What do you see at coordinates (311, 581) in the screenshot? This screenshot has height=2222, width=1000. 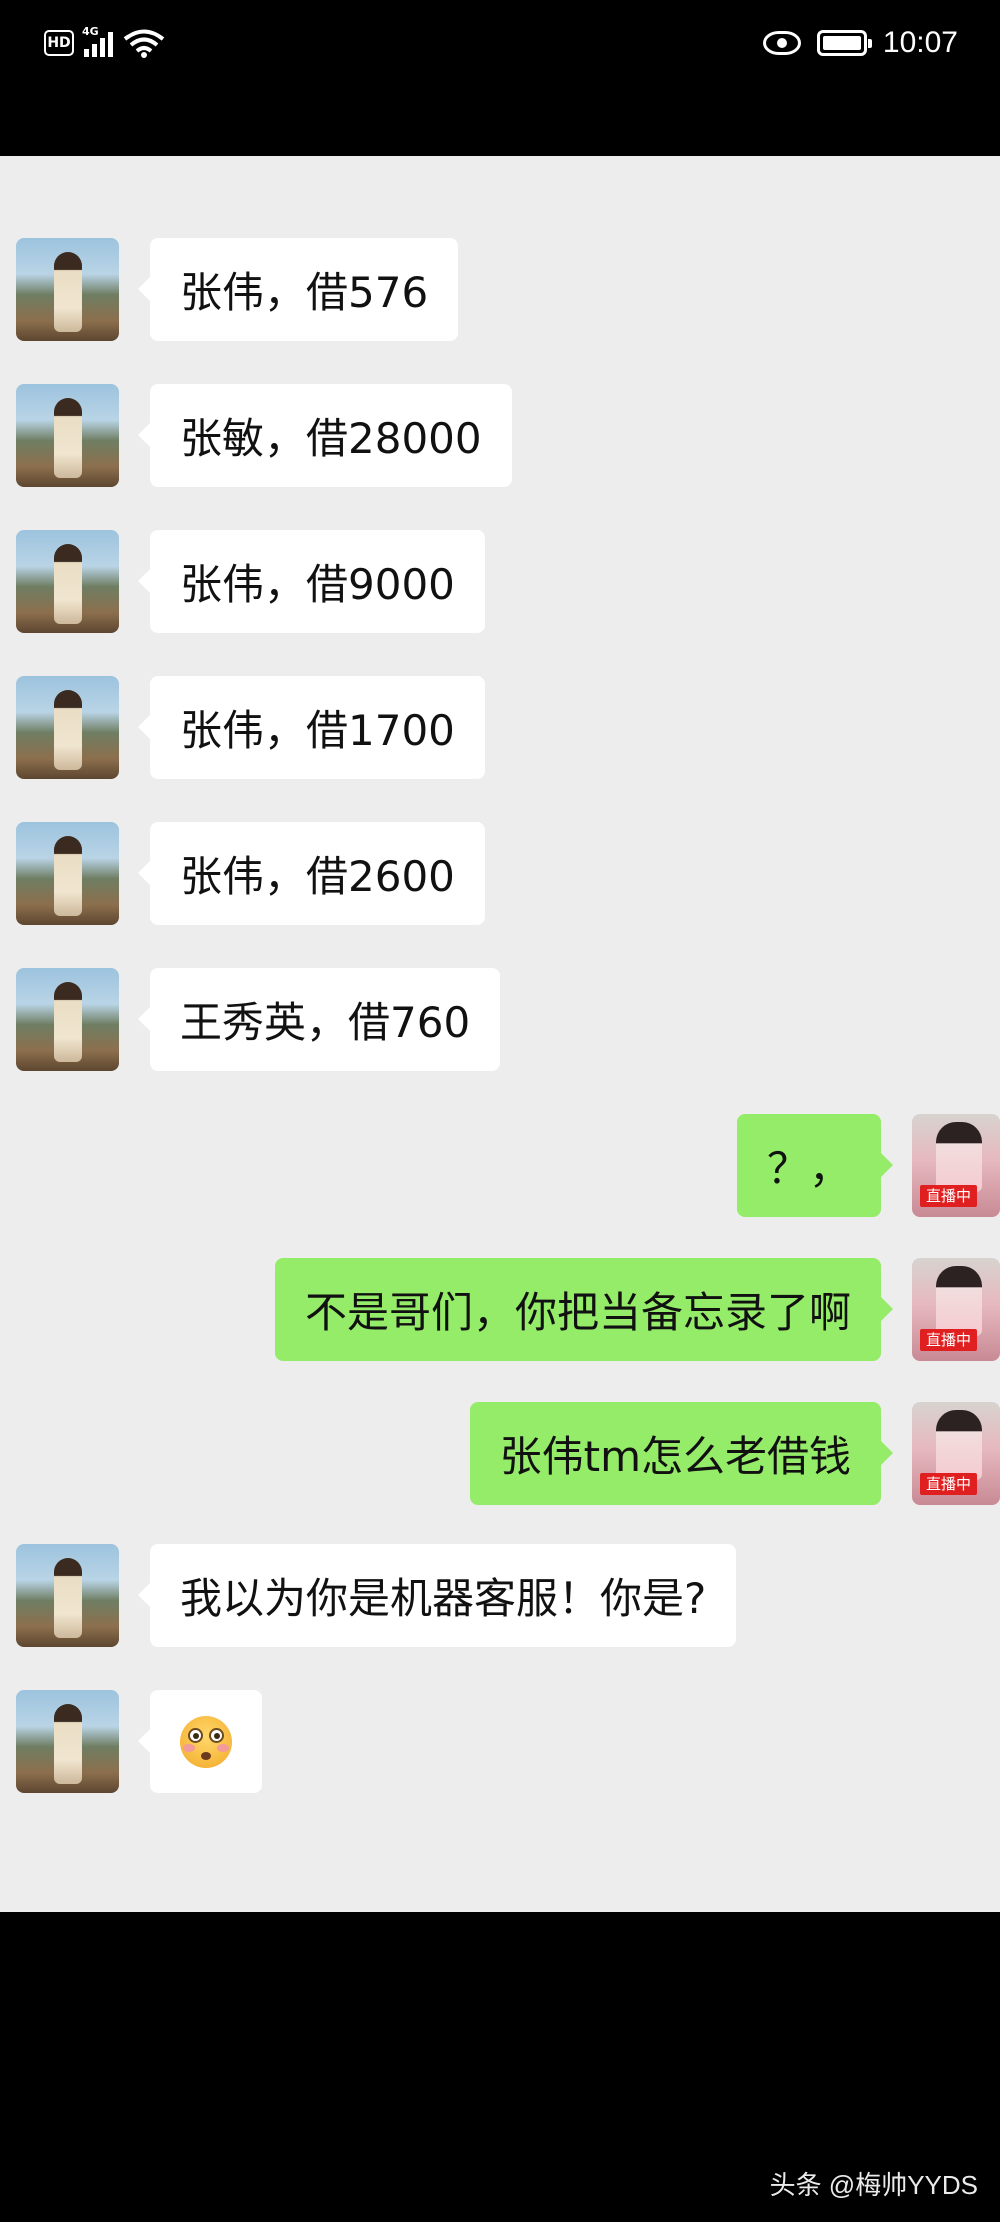 I see `message-bubble-incoming: 张伟，借9000` at bounding box center [311, 581].